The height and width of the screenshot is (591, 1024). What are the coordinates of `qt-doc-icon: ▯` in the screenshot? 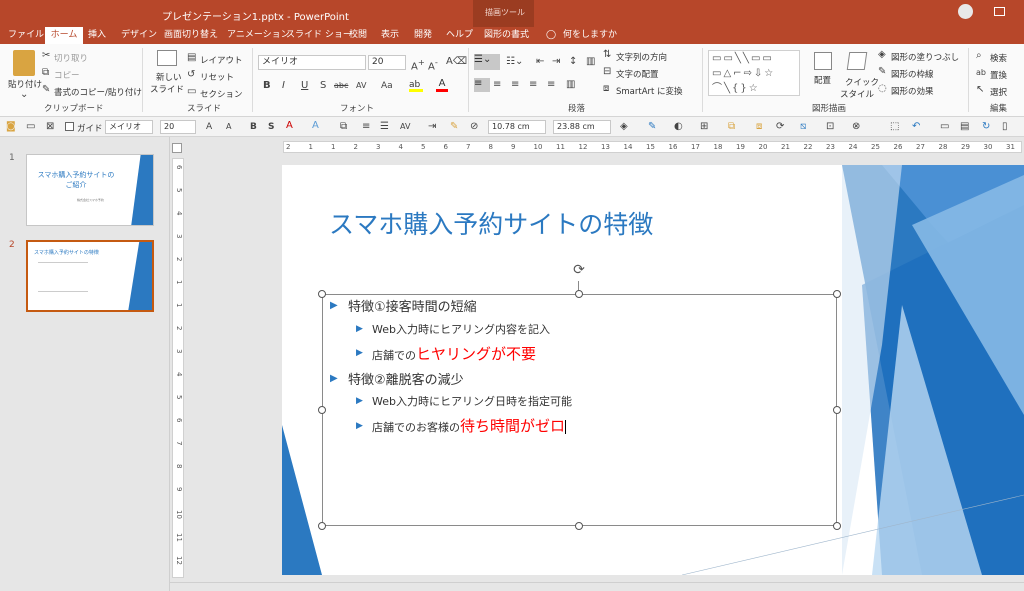 It's located at (1005, 127).